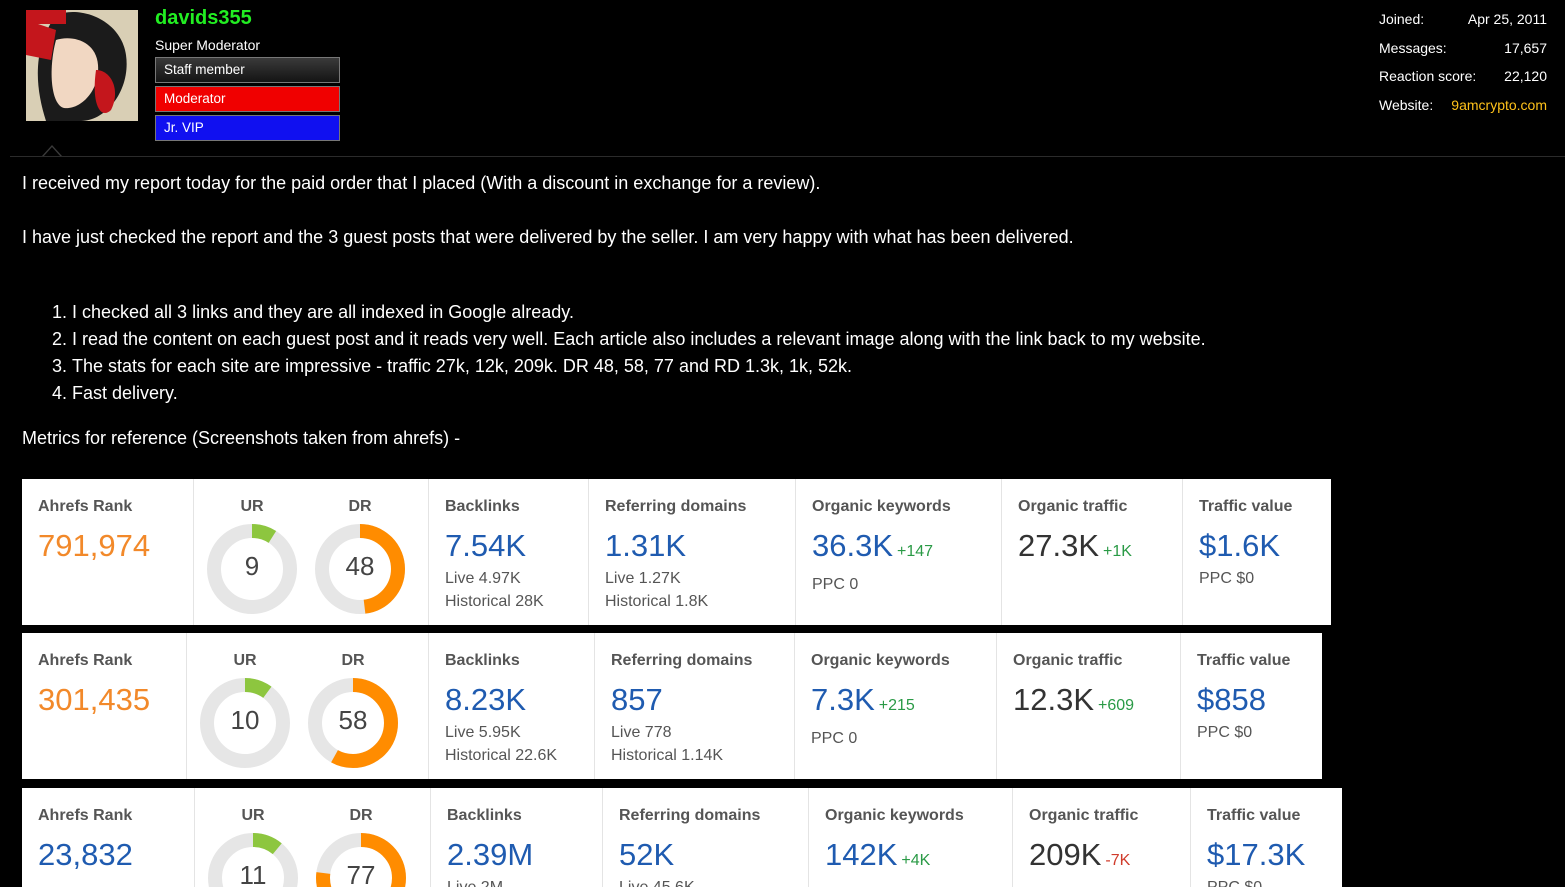 This screenshot has width=1565, height=887. I want to click on label-ahrefs-rank: Ahrefs Rank, so click(85, 506).